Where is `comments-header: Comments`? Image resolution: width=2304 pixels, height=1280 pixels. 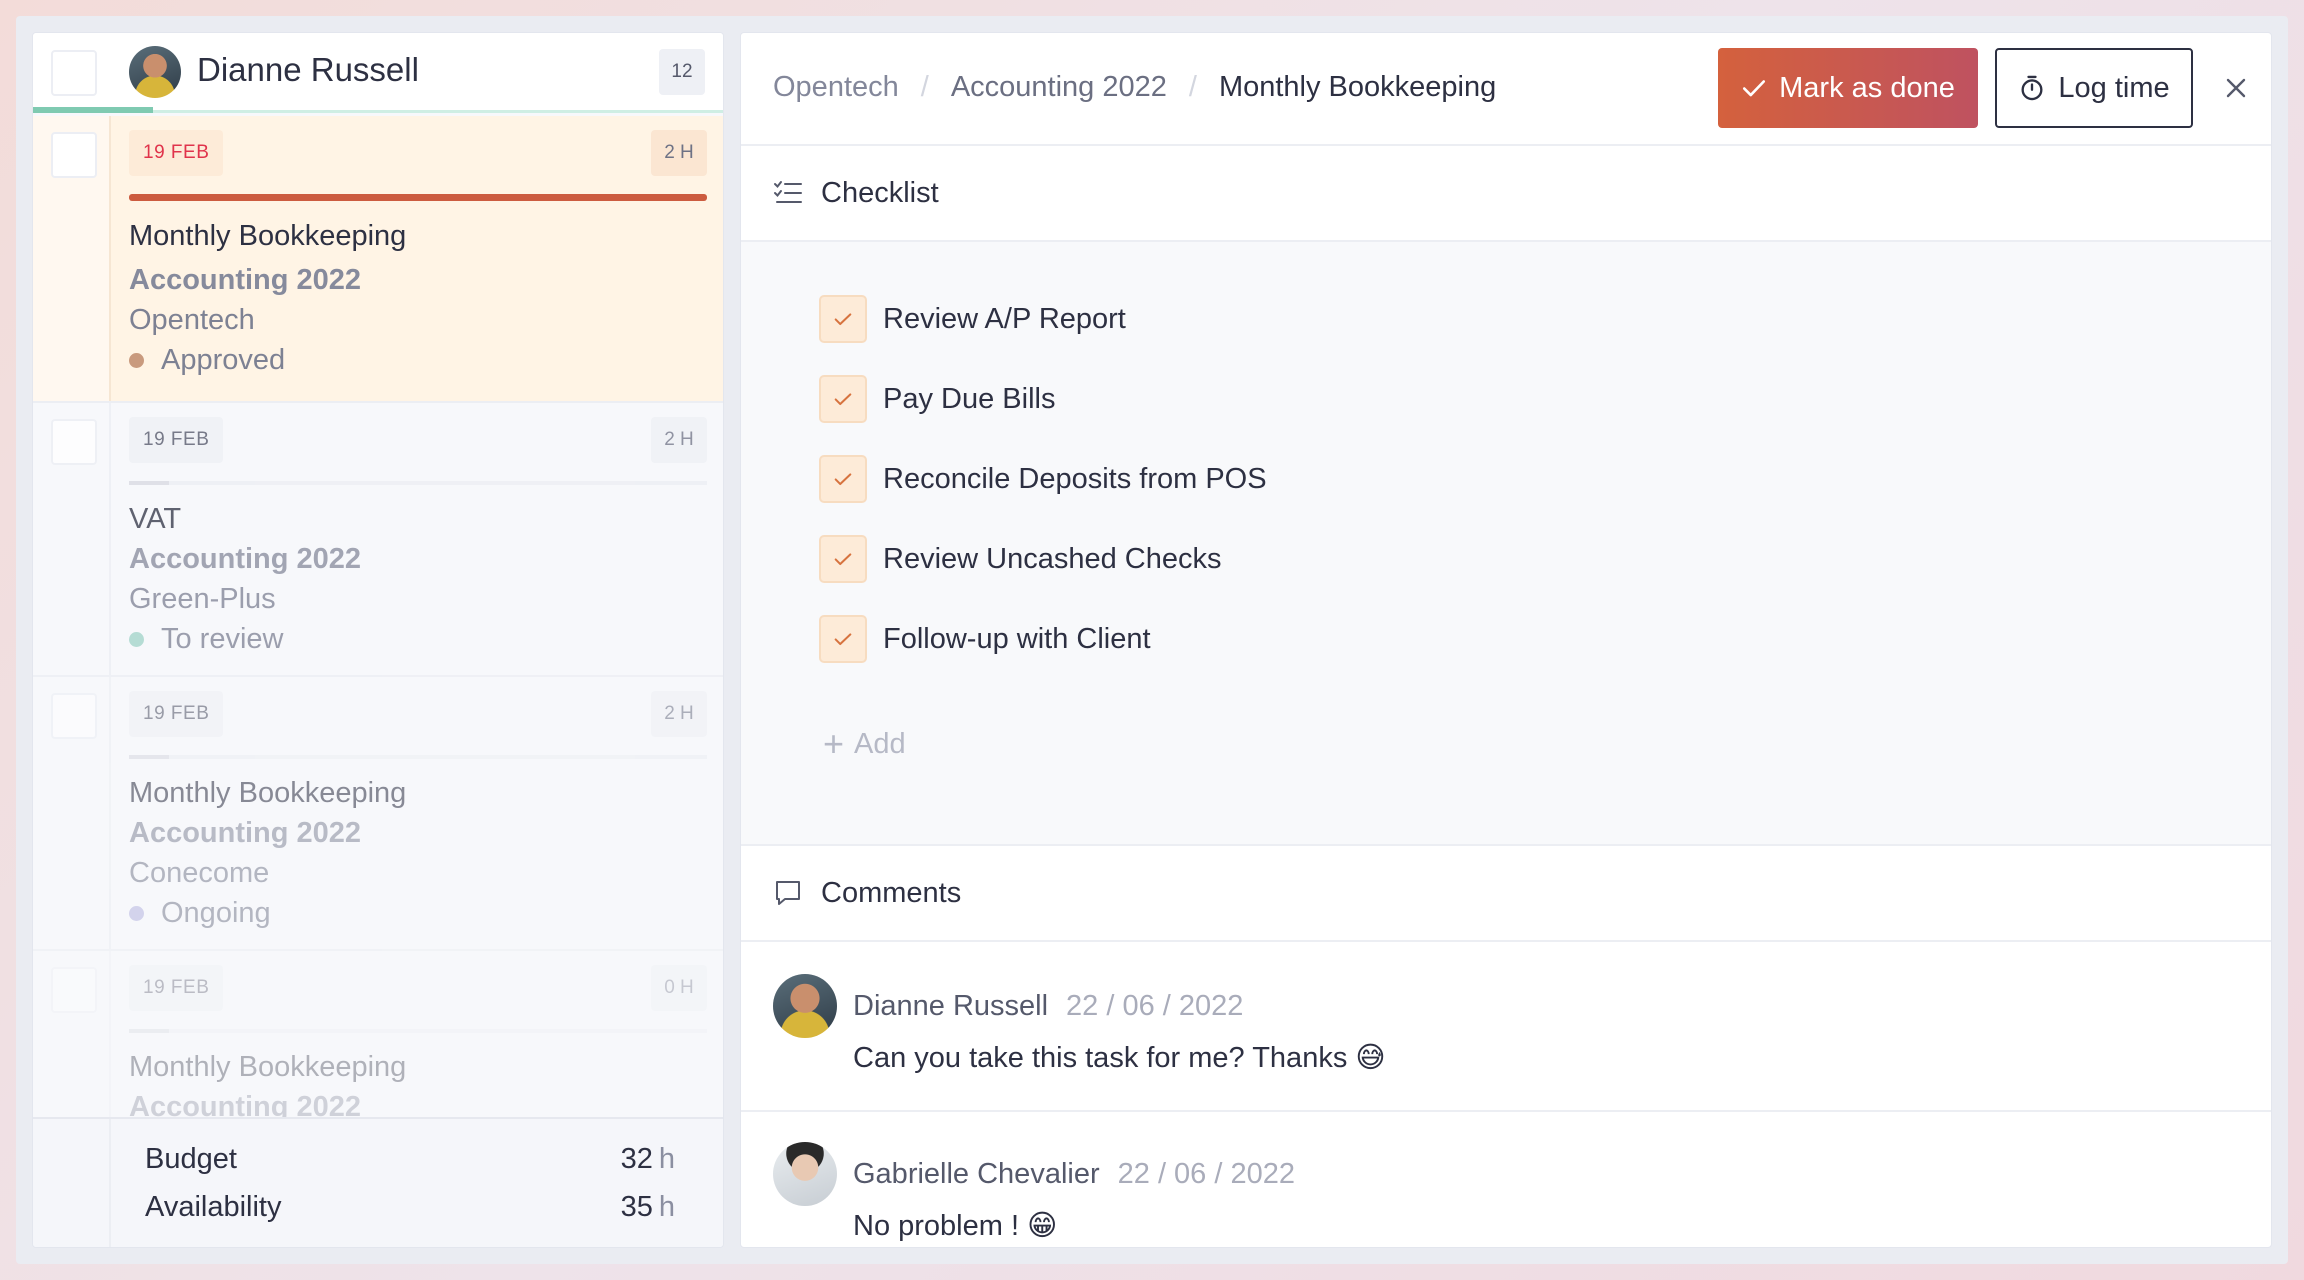
comments-header: Comments is located at coordinates (1506, 894).